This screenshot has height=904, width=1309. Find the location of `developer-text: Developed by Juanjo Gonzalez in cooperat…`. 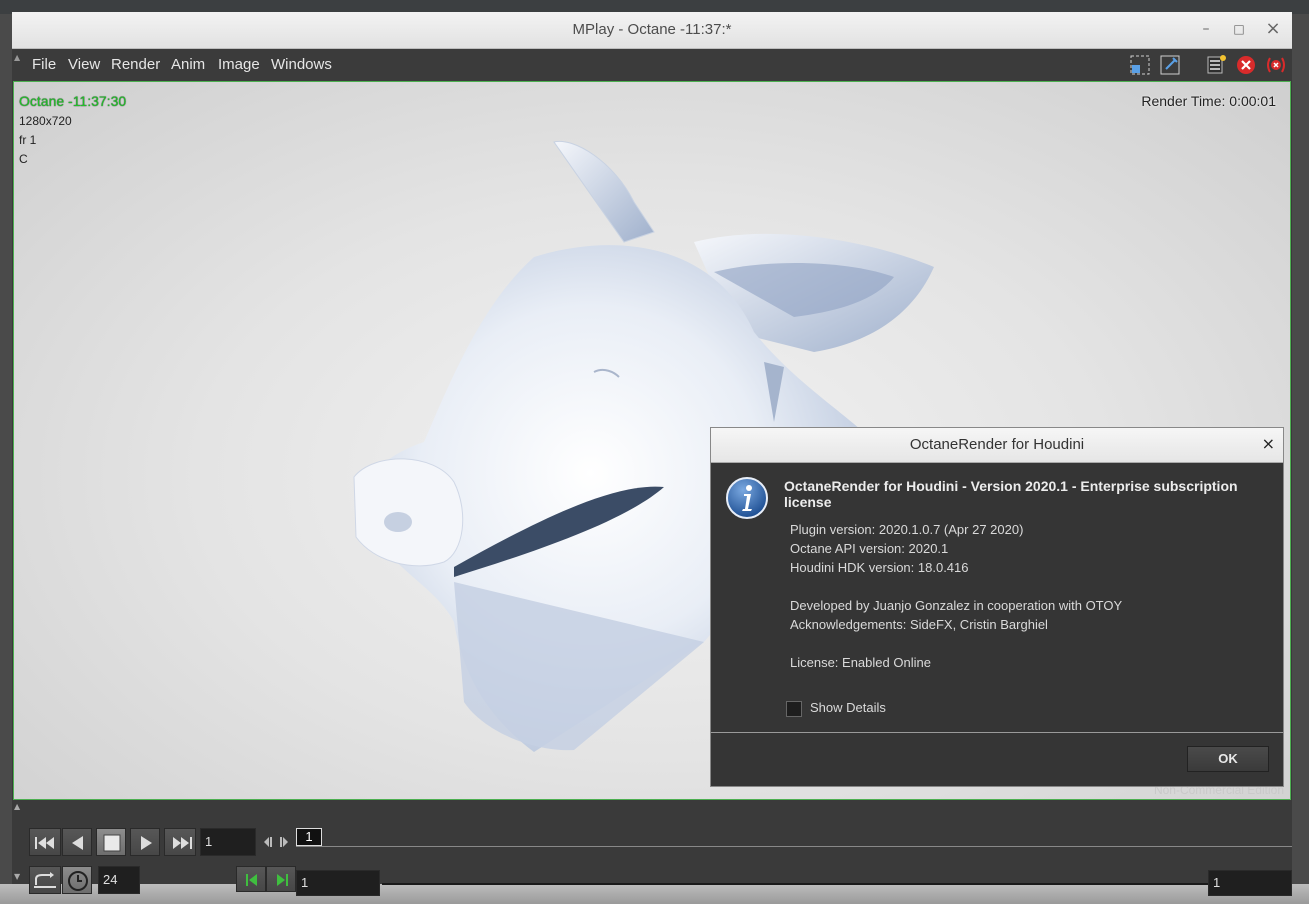

developer-text: Developed by Juanjo Gonzalez in cooperat… is located at coordinates (956, 605).